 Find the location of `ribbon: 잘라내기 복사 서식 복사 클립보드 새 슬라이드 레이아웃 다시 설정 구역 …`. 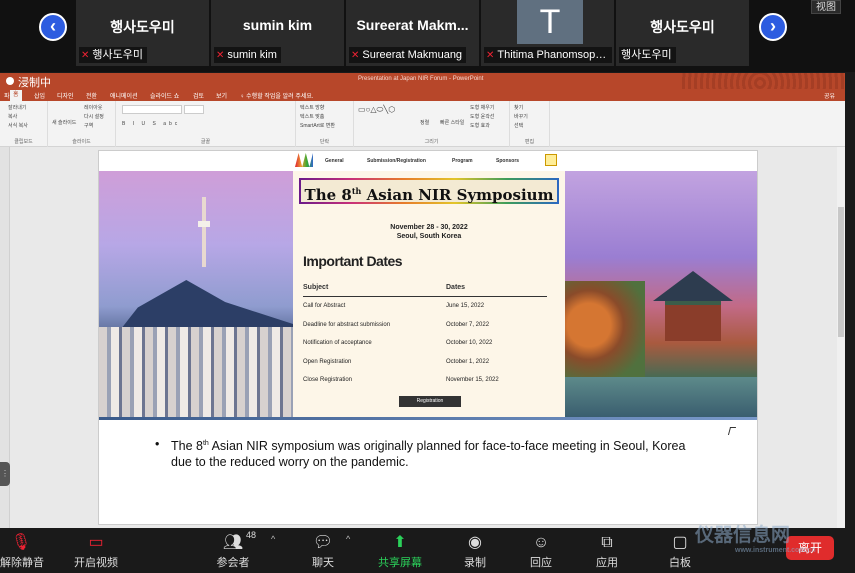

ribbon: 잘라내기 복사 서식 복사 클립보드 새 슬라이드 레이아웃 다시 설정 구역 … is located at coordinates (422, 124).